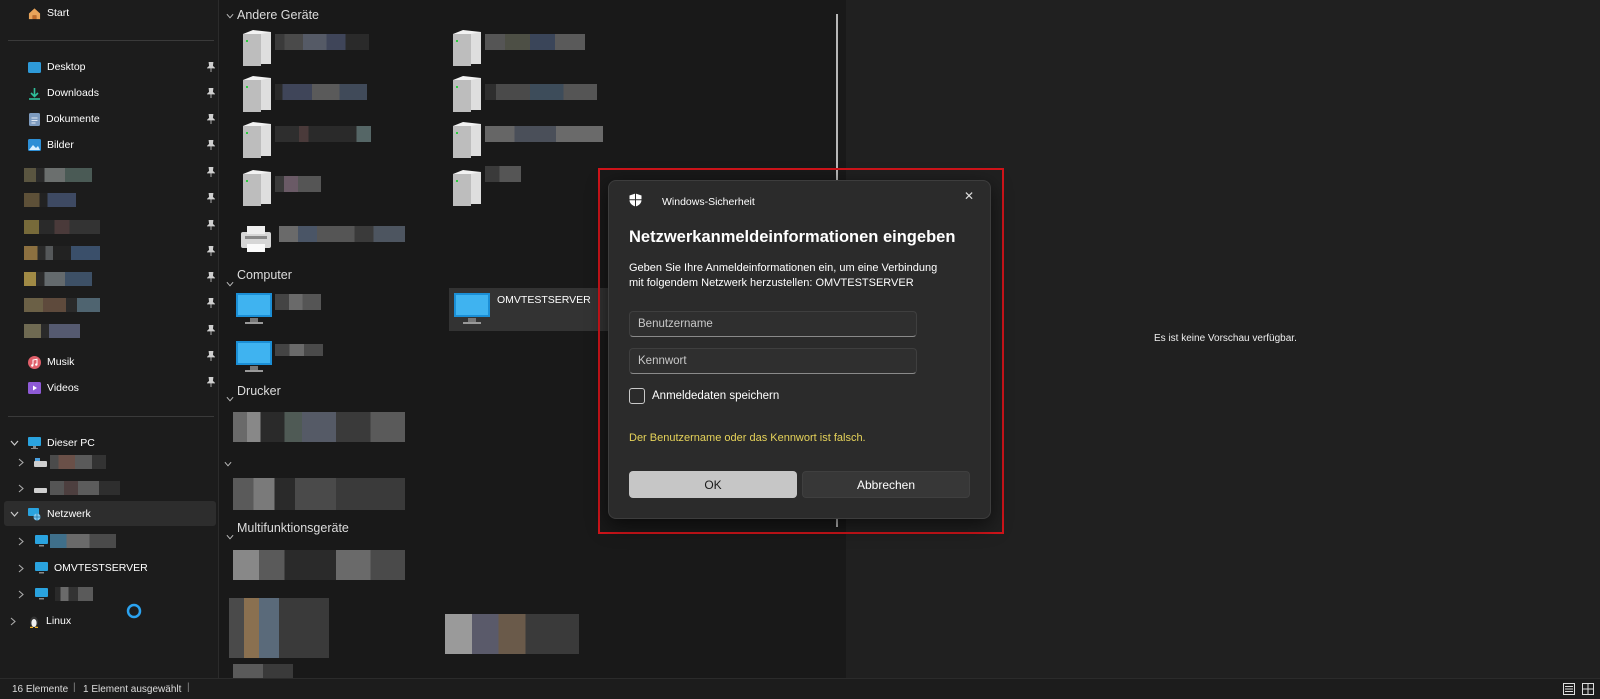 This screenshot has height=699, width=1600. I want to click on tiles-view-icon, so click(1588, 689).